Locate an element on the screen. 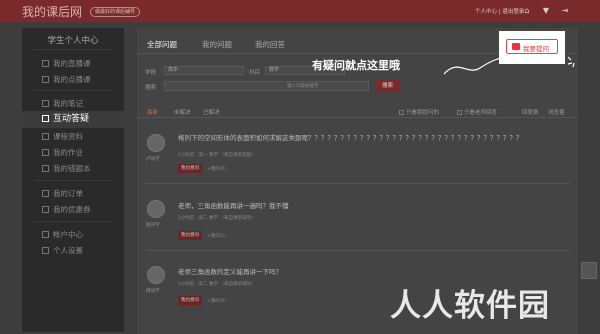  top-header: 我的课后网 做最好的课后辅导 个人中心 | 退出登录 ⌂ ▼ ⇥ is located at coordinates (300, 11).